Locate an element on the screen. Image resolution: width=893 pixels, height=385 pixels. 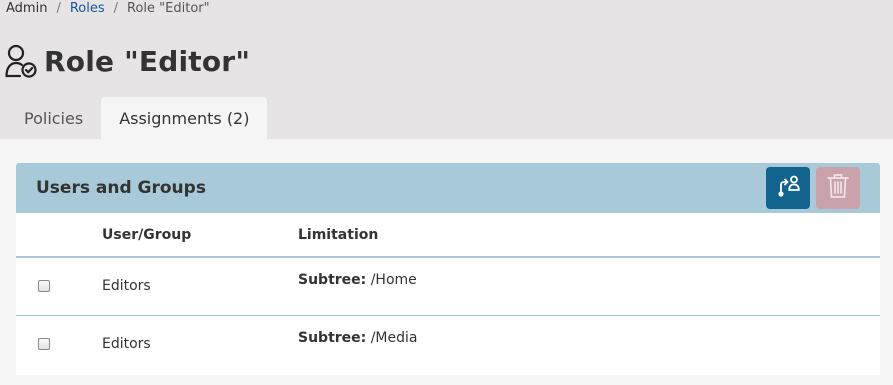
table-row: Editors Subtree: /Home is located at coordinates (448, 286).